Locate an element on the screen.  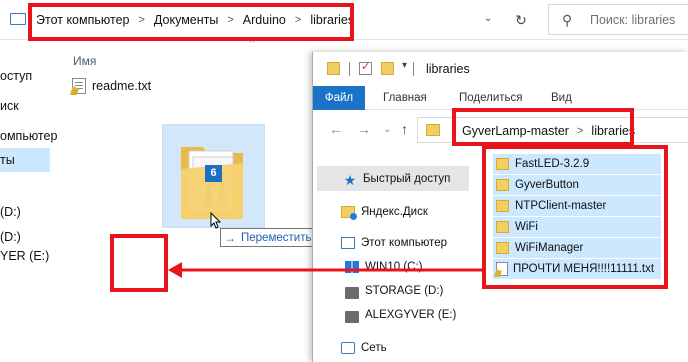
column-header-row: ^ Имя is located at coordinates (190, 53).